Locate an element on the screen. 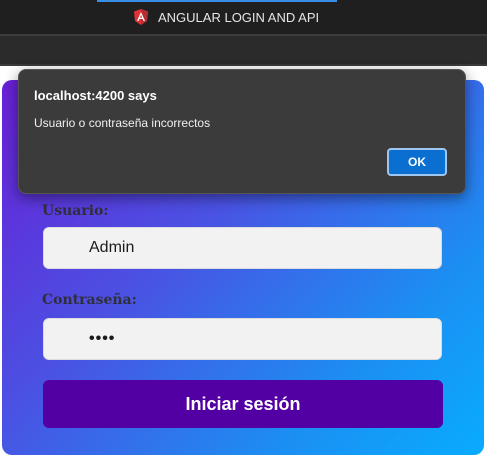 The height and width of the screenshot is (455, 487). username-label: Usuario: is located at coordinates (75, 211).